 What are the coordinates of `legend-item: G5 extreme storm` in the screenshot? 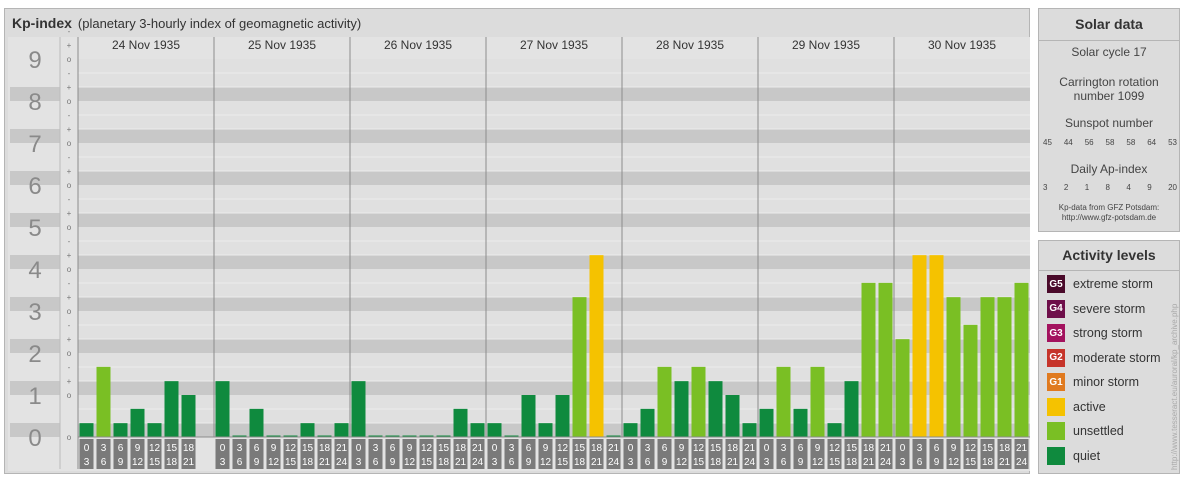 It's located at (1100, 284).